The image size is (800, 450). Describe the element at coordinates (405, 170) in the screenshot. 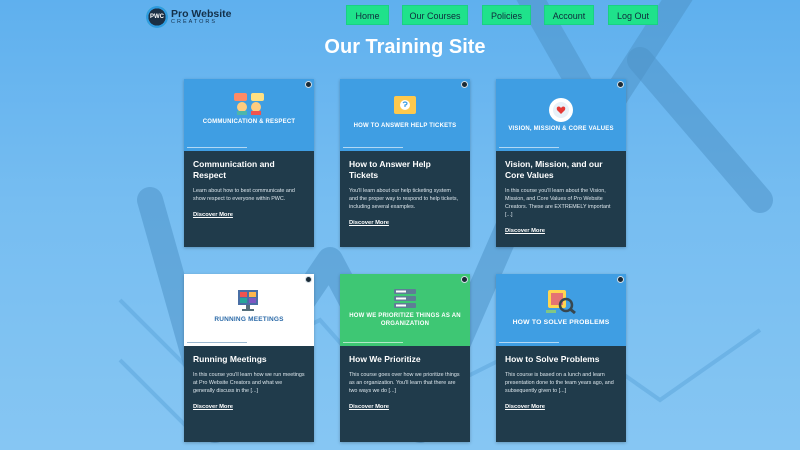

I see `course-title: How to Answer Help Tickets` at that location.